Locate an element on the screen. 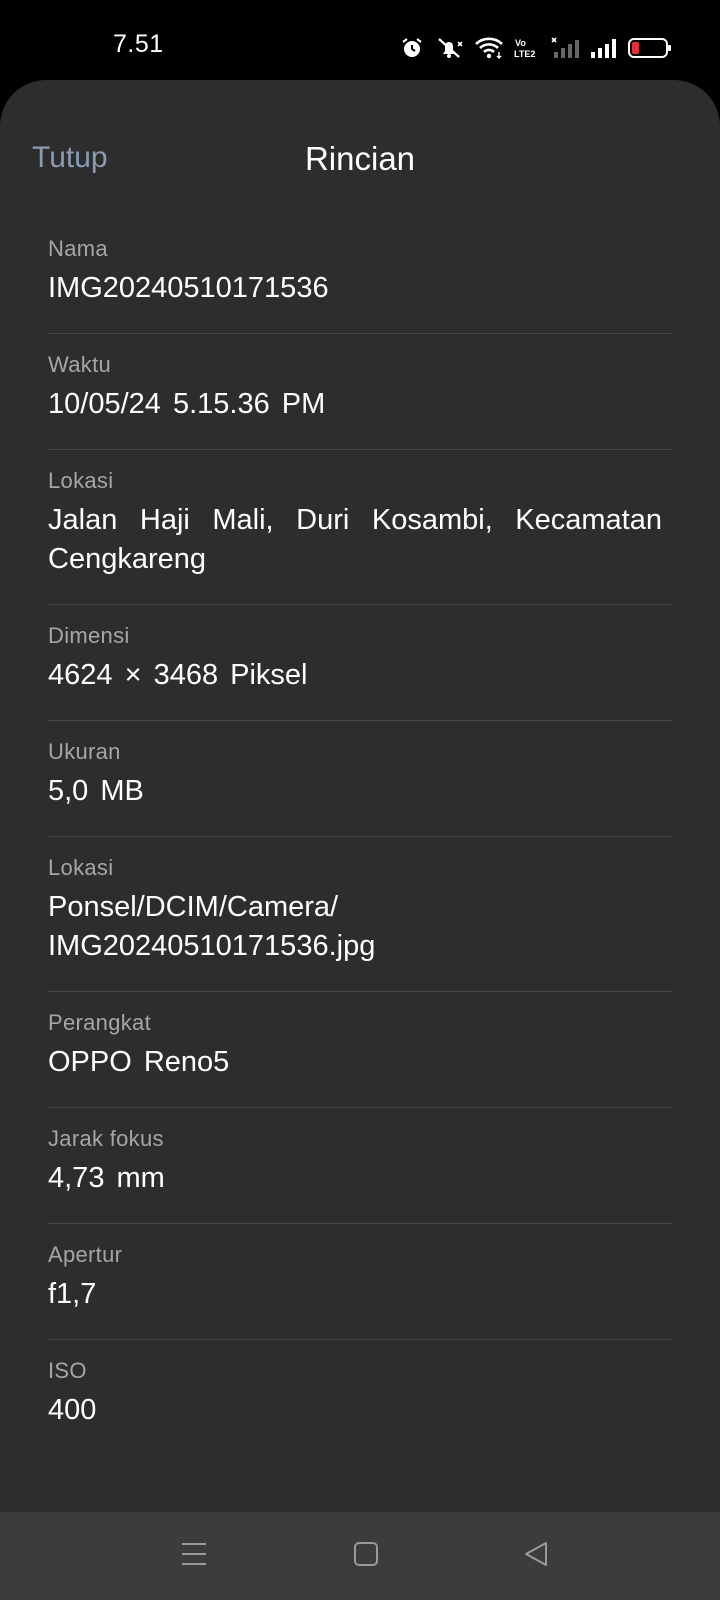  menu-button is located at coordinates (194, 1556).